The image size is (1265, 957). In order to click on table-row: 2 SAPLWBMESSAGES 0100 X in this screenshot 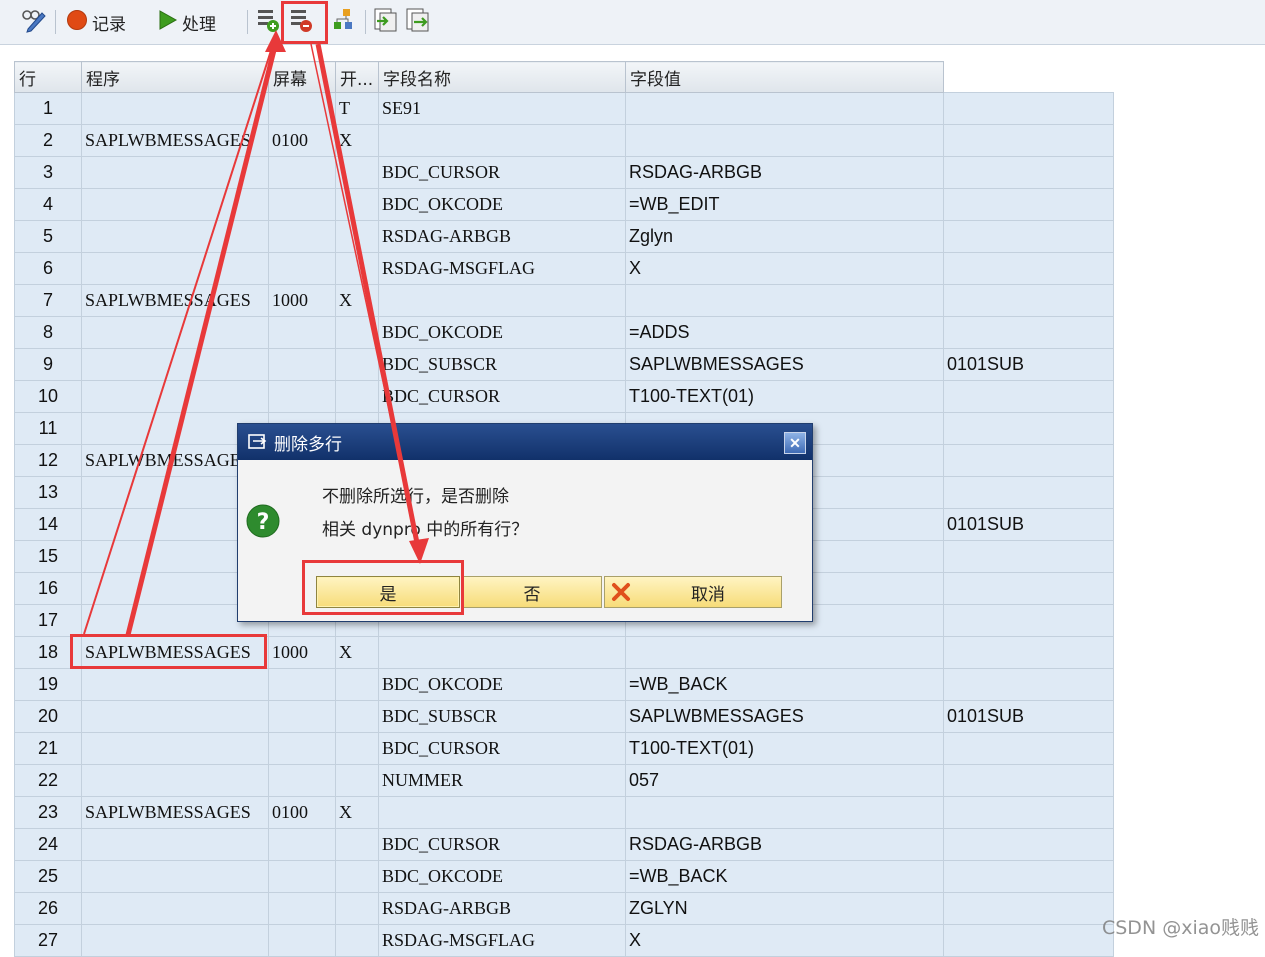, I will do `click(564, 140)`.